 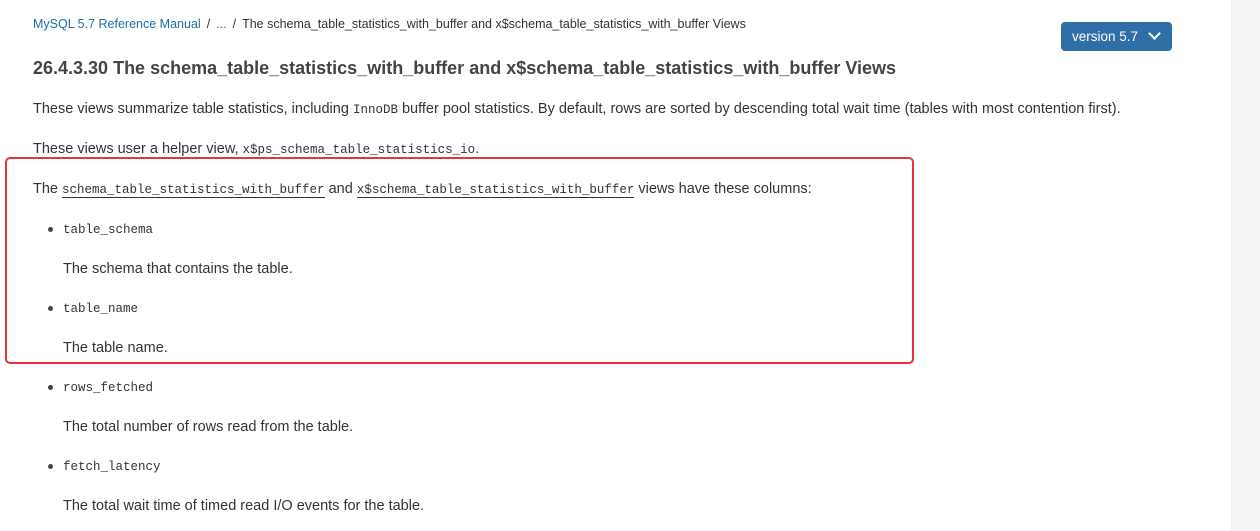 I want to click on version-select-button: version 5.7, so click(x=1116, y=36).